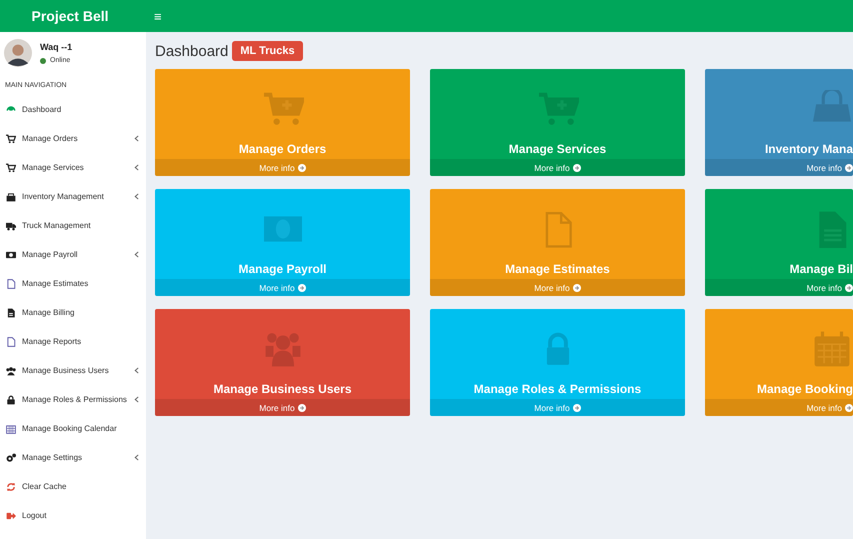 This screenshot has width=853, height=539. Describe the element at coordinates (267, 51) in the screenshot. I see `company-badge: ML Trucks` at that location.